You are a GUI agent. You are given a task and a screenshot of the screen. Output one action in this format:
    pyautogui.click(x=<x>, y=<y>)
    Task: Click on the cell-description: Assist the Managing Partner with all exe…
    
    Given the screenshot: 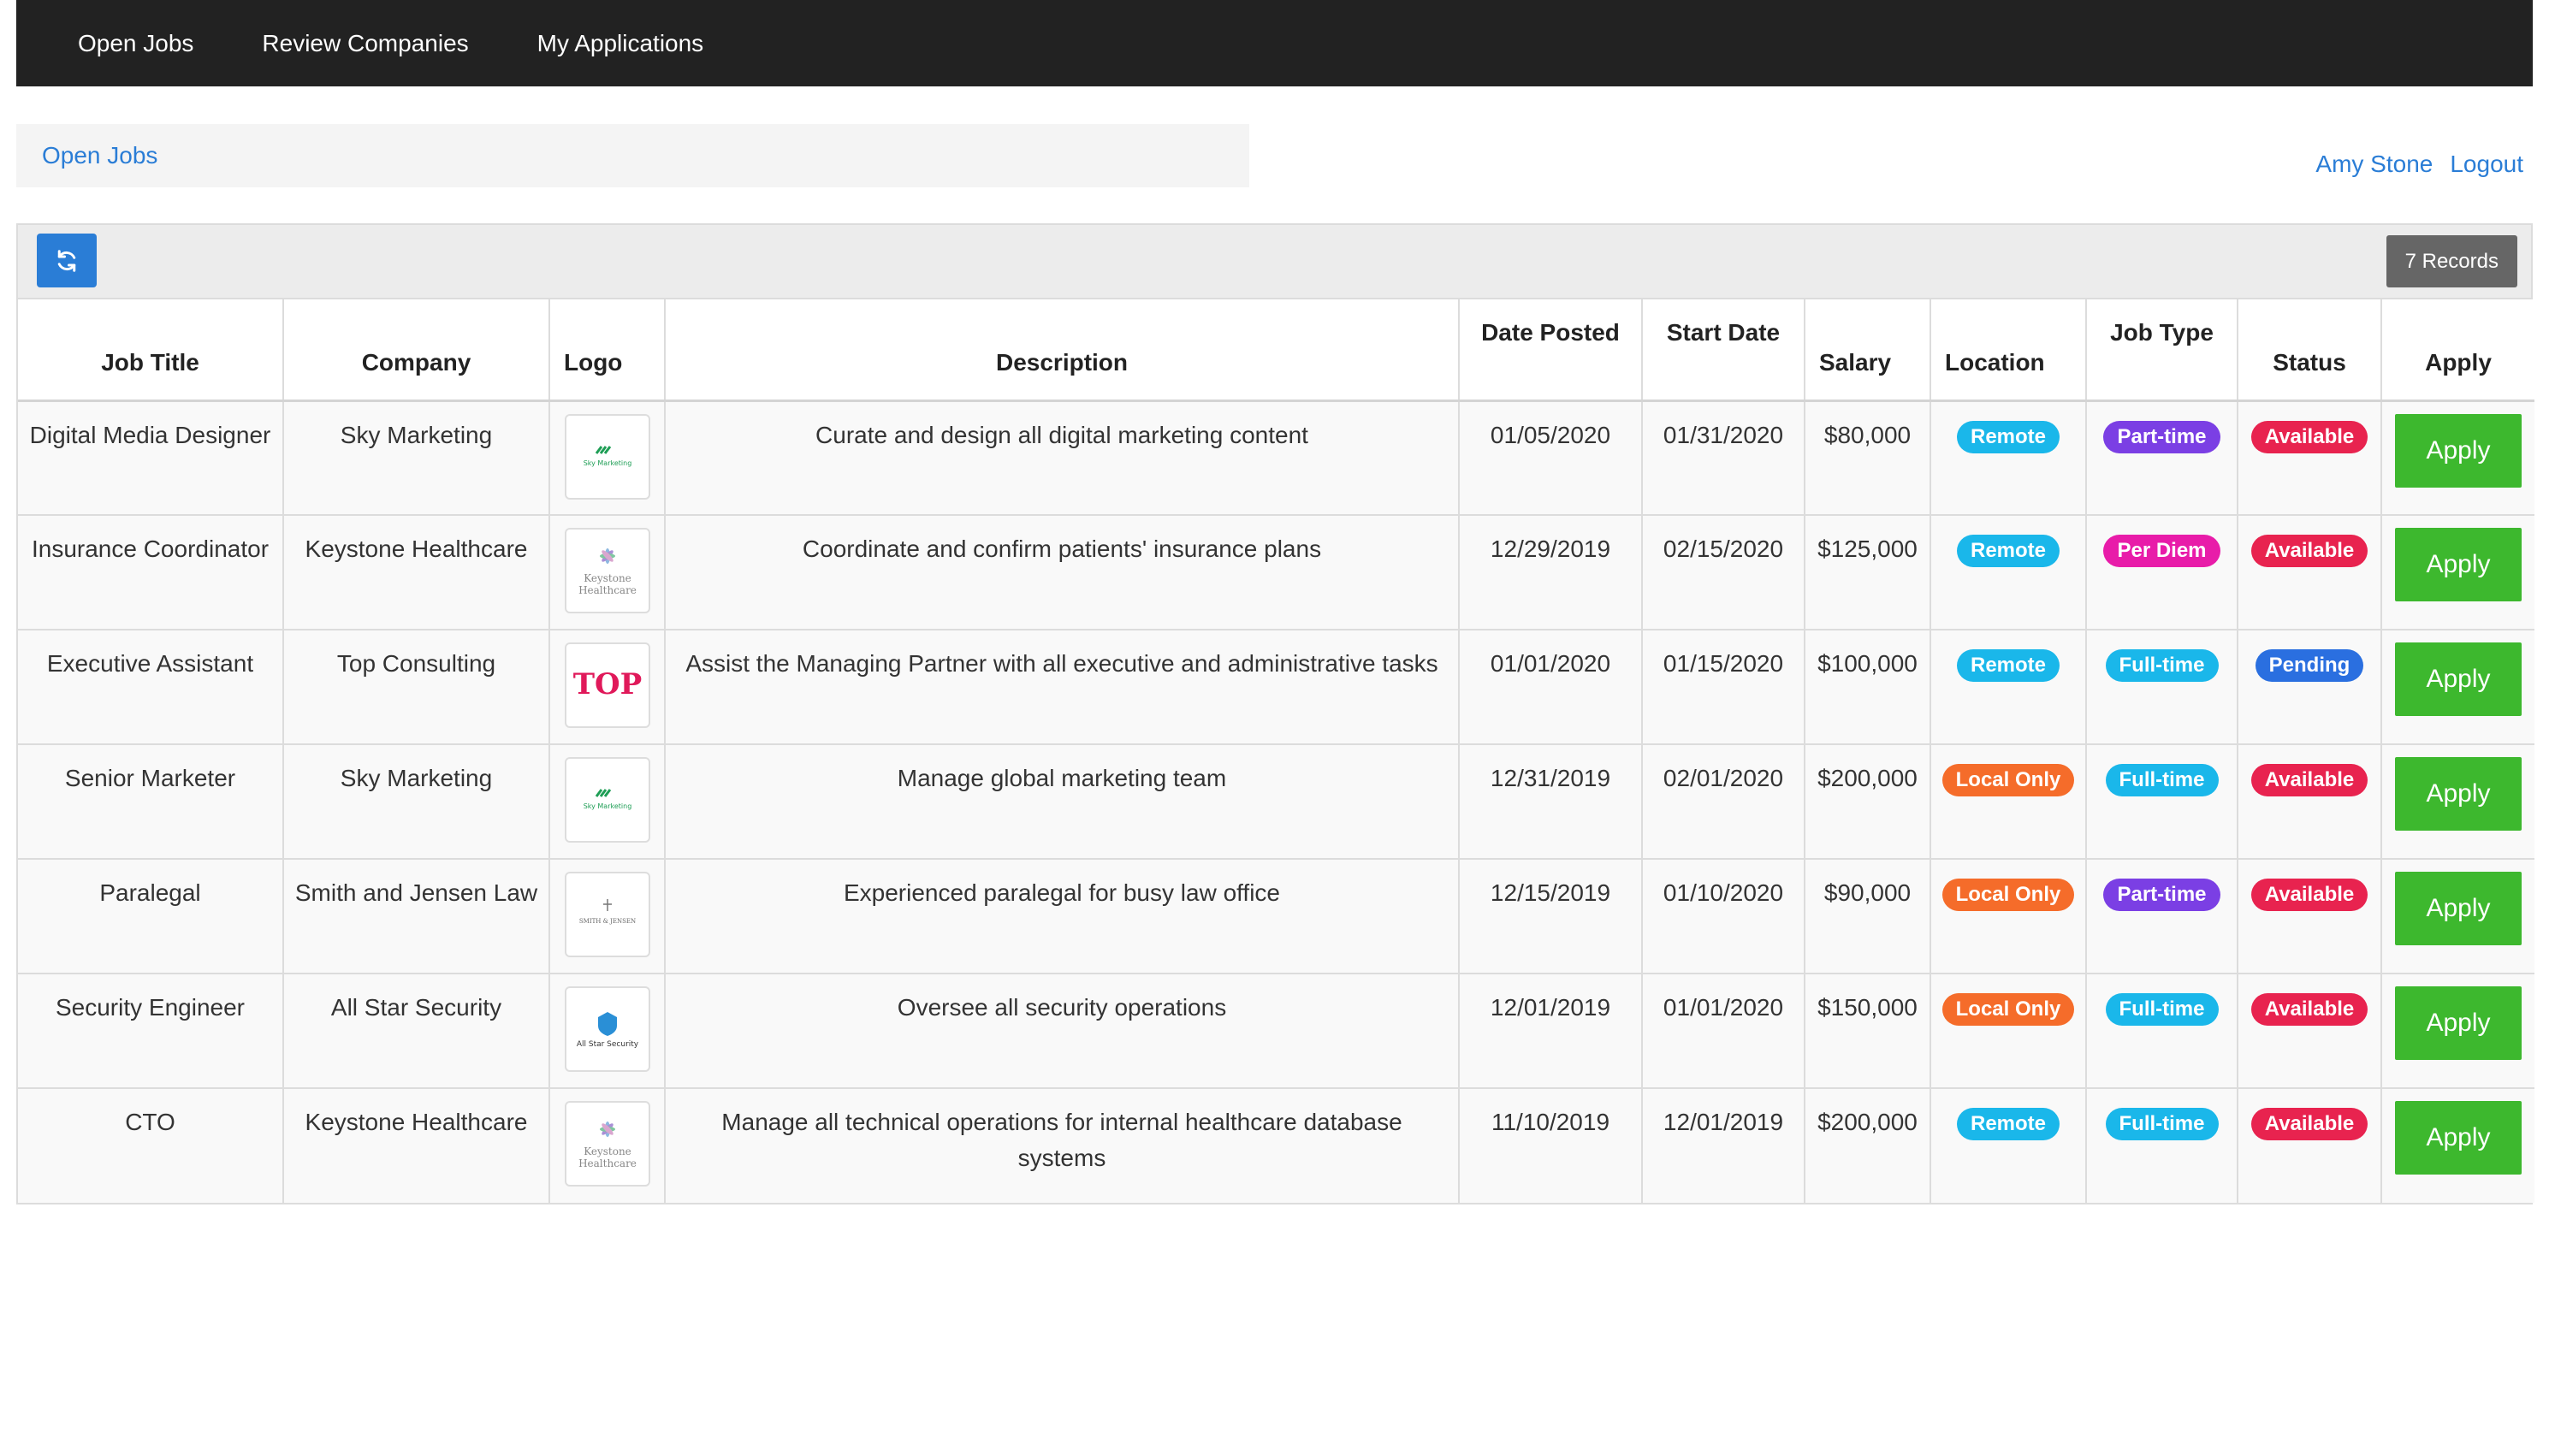 What is the action you would take?
    pyautogui.click(x=1062, y=688)
    